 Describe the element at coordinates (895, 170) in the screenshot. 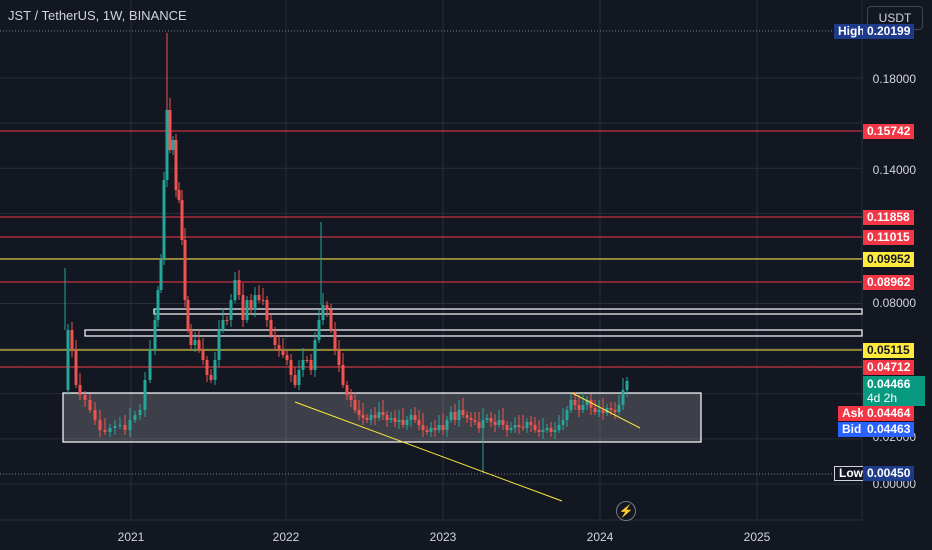

I see `price-tick: 0.14000` at that location.